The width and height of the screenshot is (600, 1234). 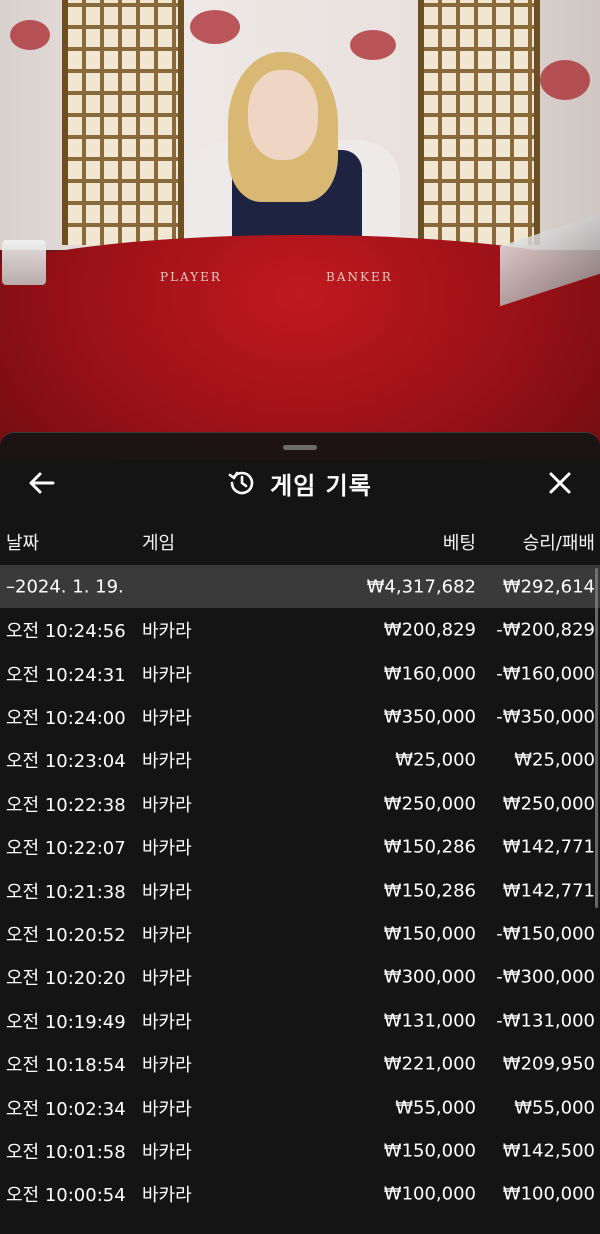 What do you see at coordinates (421, 586) in the screenshot?
I see `summary-bet-total: ₩4,317,682` at bounding box center [421, 586].